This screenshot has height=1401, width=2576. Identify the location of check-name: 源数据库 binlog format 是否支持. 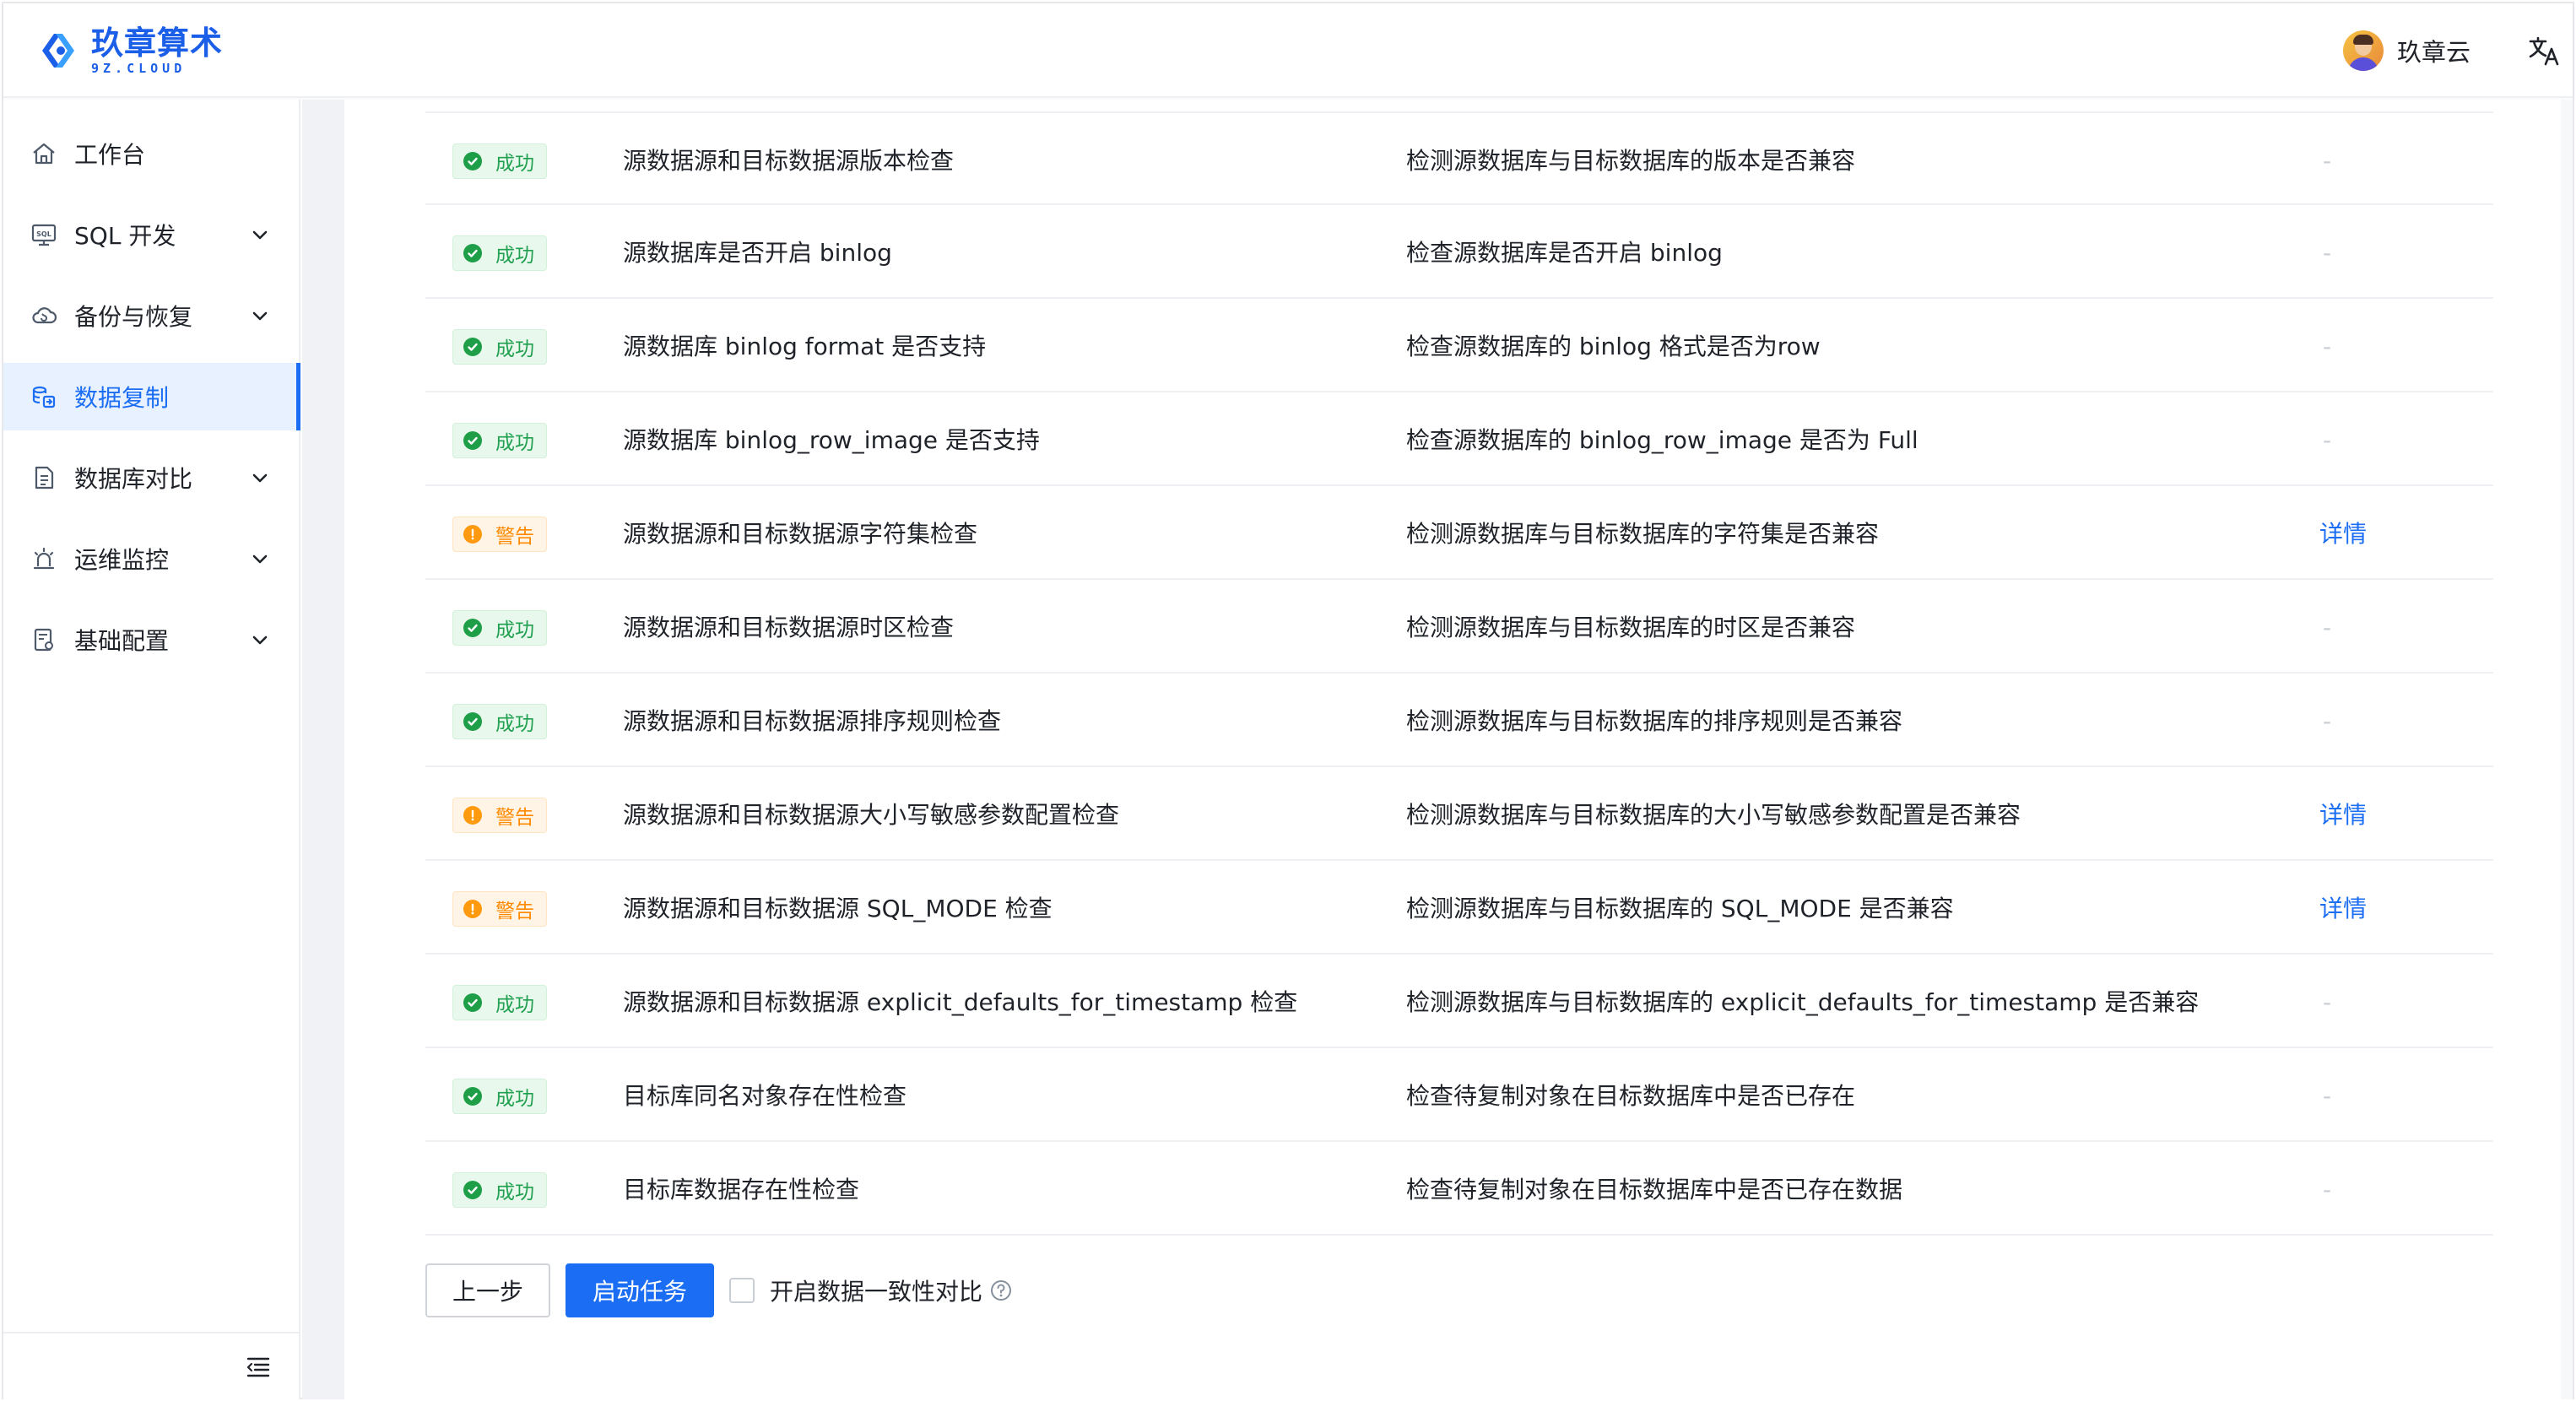
(805, 346).